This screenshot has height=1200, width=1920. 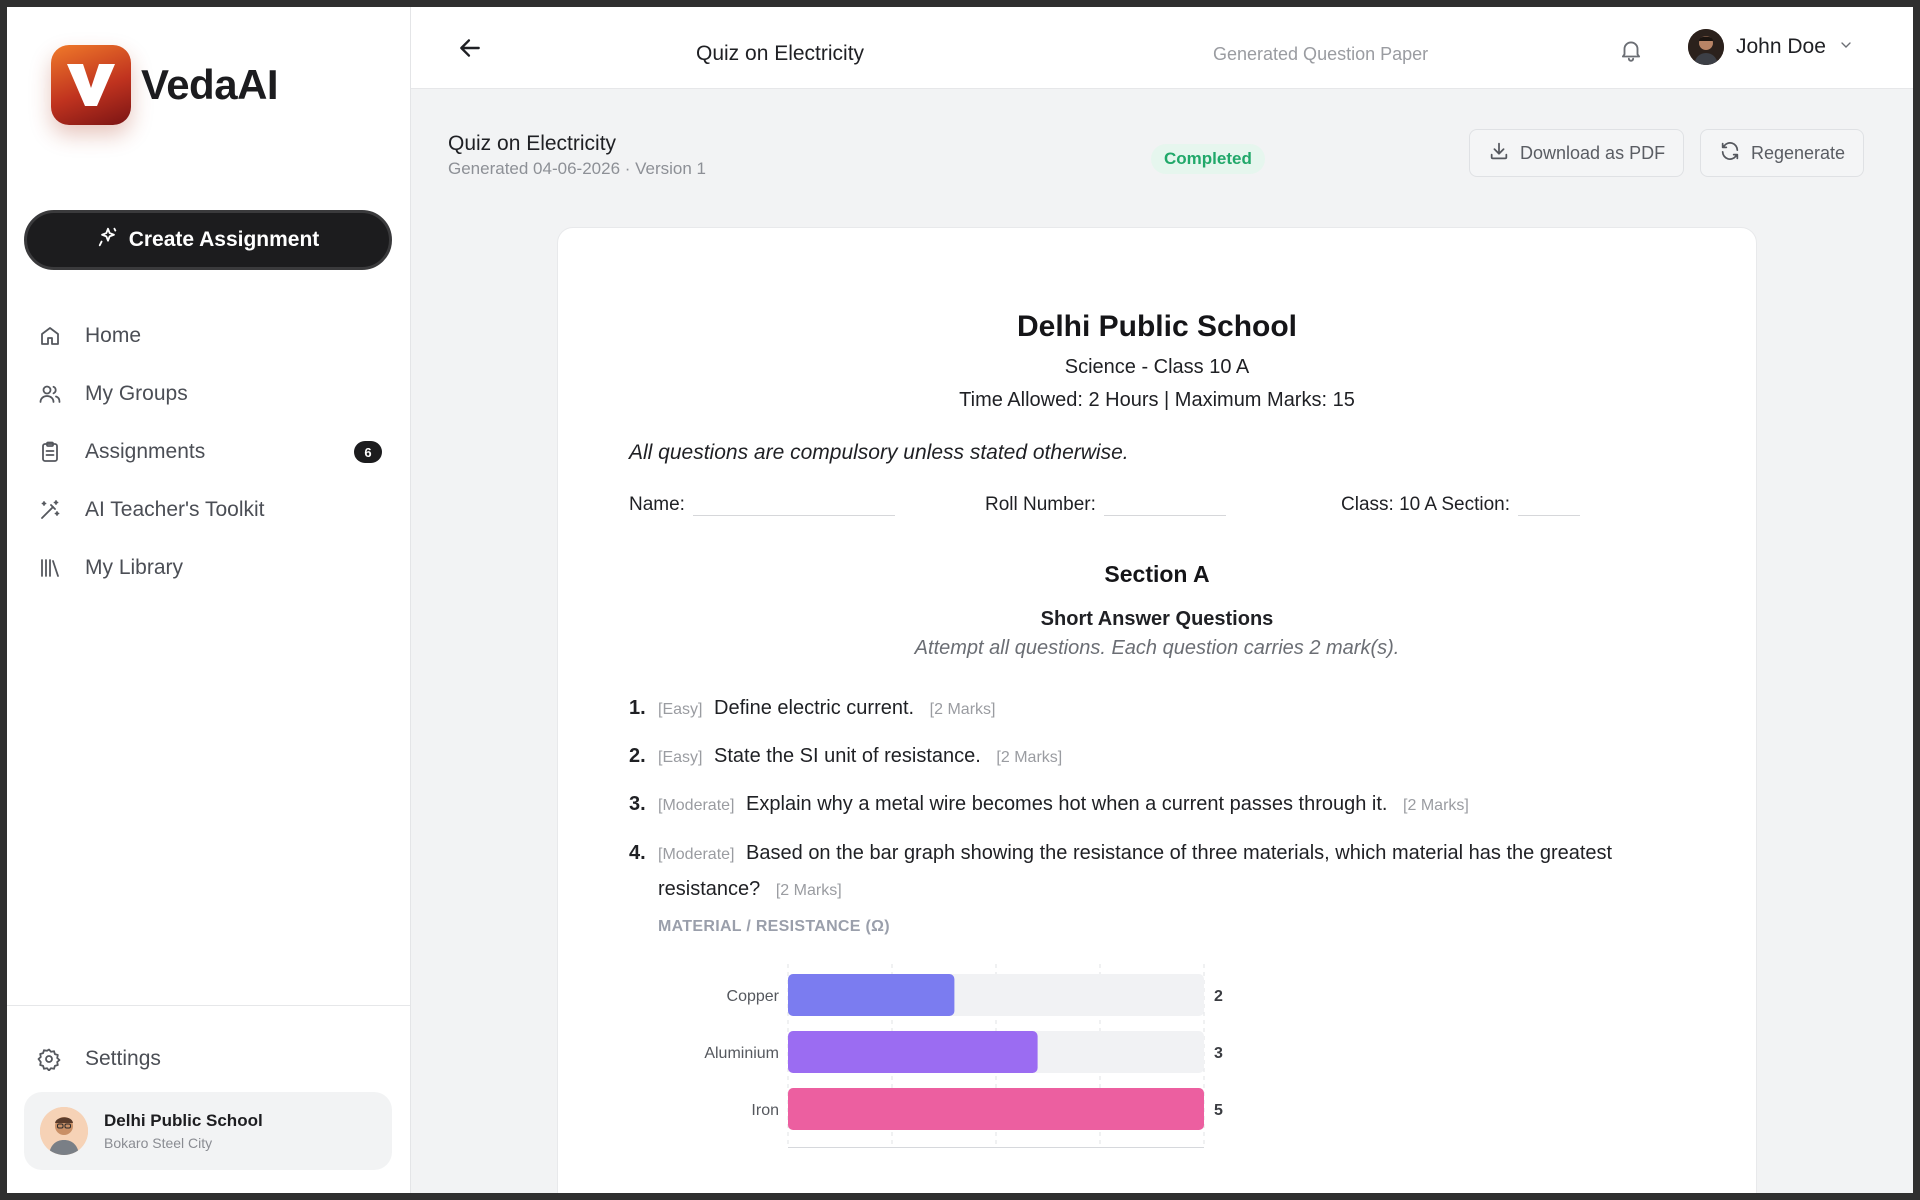 What do you see at coordinates (814, 708) in the screenshot?
I see `question-text: Define electric current.` at bounding box center [814, 708].